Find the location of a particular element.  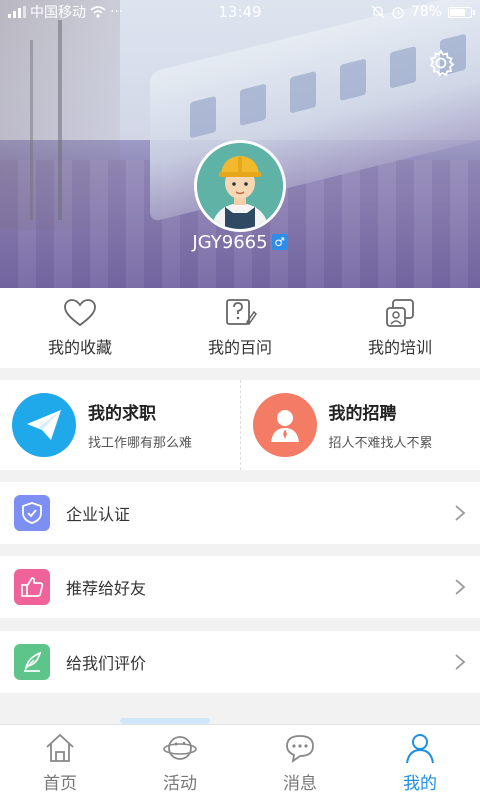

user-icon is located at coordinates (420, 749).